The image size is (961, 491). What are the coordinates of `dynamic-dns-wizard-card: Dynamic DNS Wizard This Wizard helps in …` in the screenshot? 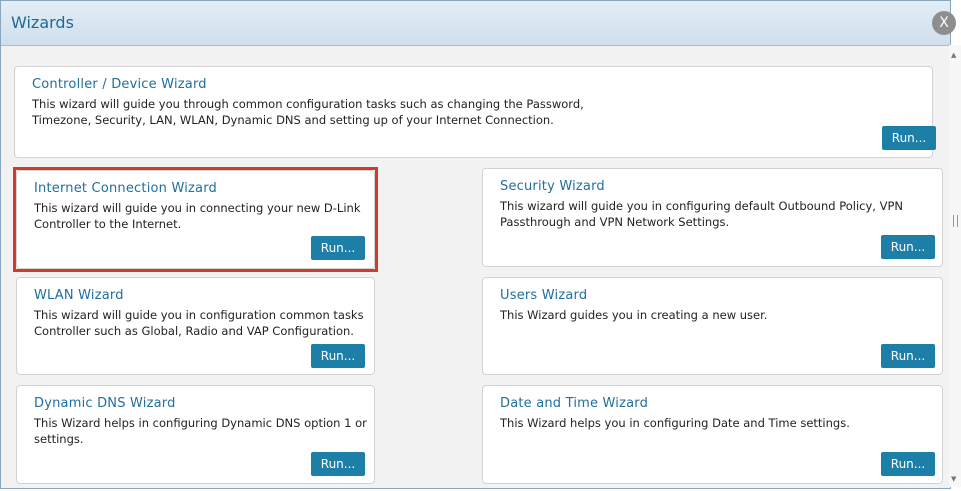 It's located at (195, 434).